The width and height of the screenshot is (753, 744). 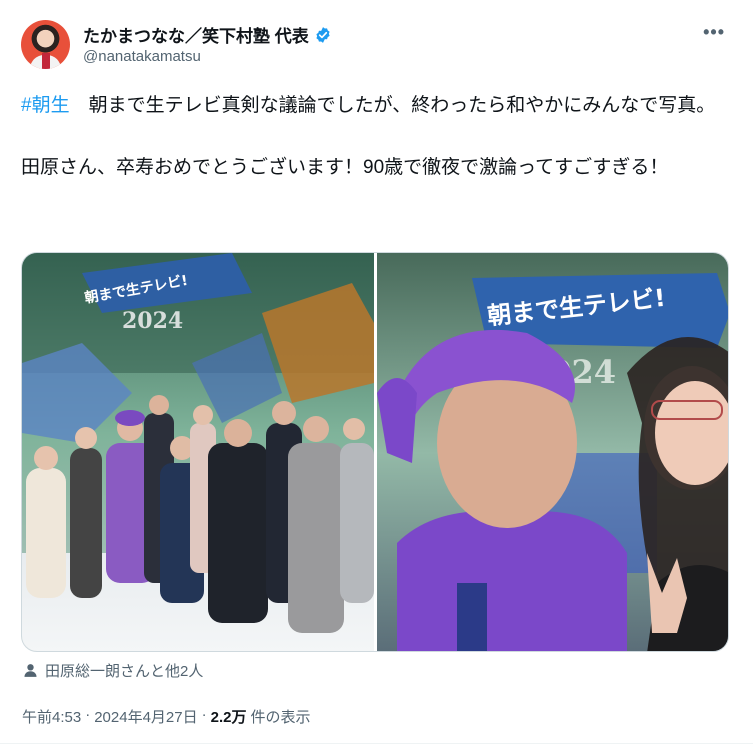 What do you see at coordinates (51, 716) in the screenshot?
I see `tweet-time: 午前4:53` at bounding box center [51, 716].